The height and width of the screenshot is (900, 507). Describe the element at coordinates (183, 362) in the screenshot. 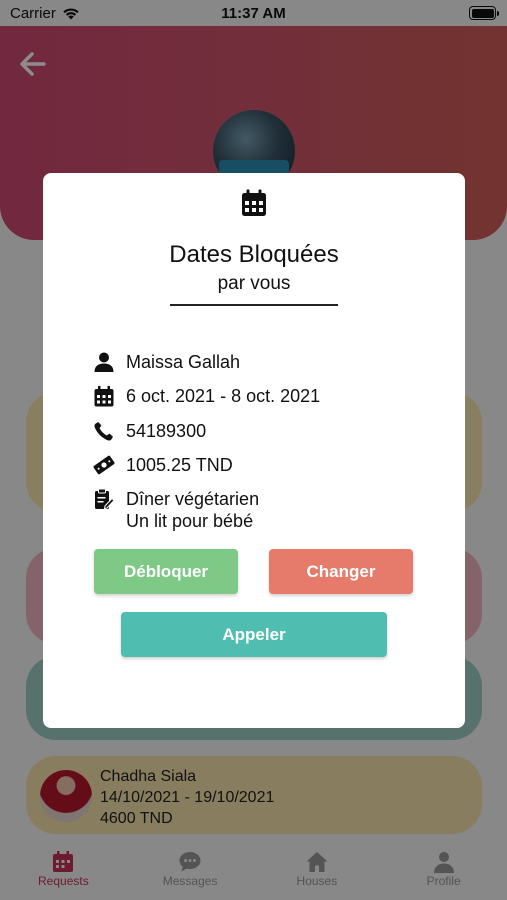

I see `guest-name: Maissa Gallah` at that location.